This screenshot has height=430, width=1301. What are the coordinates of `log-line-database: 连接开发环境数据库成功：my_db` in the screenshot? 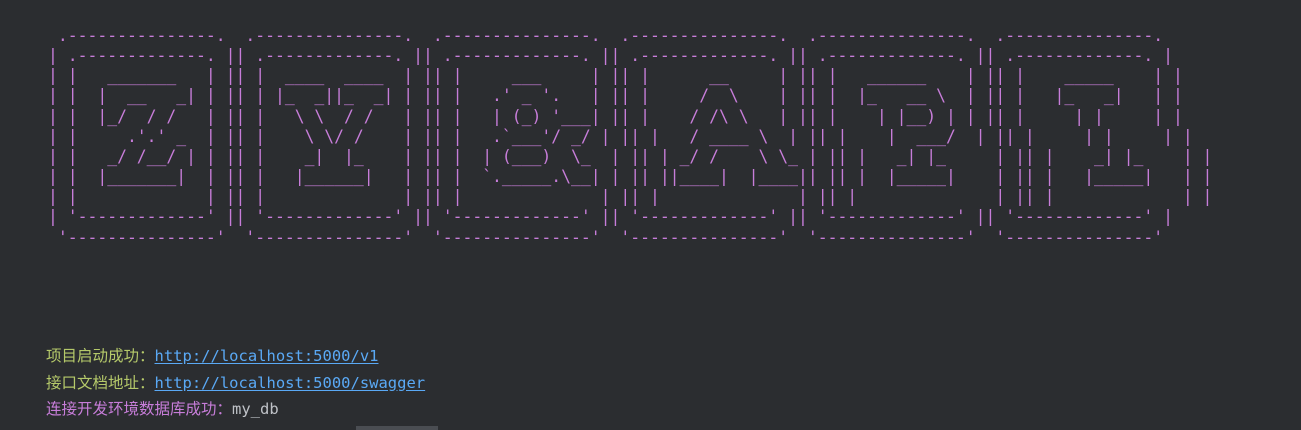 It's located at (235, 411).